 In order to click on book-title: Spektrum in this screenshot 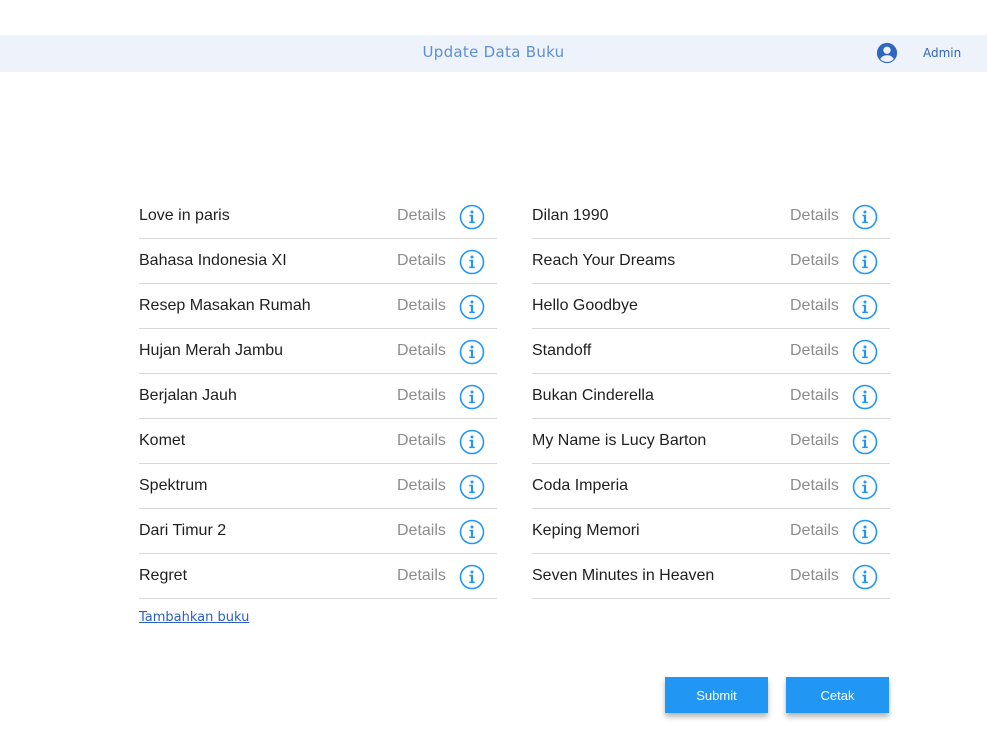, I will do `click(173, 485)`.